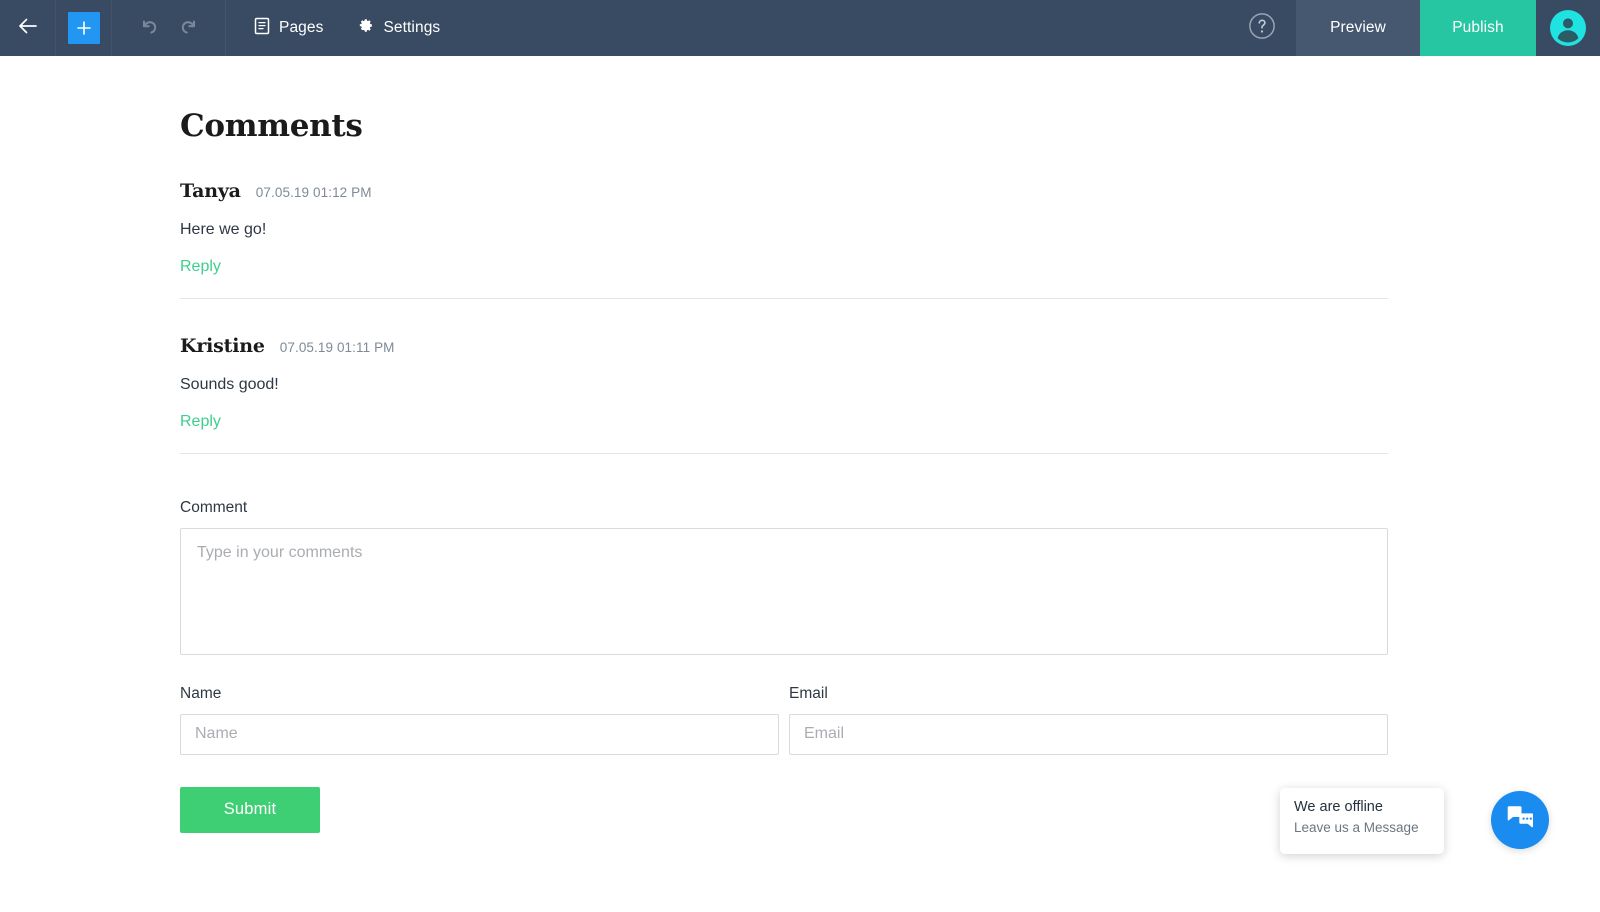 This screenshot has height=912, width=1600. What do you see at coordinates (784, 720) in the screenshot?
I see `name-email-row: Name Email` at bounding box center [784, 720].